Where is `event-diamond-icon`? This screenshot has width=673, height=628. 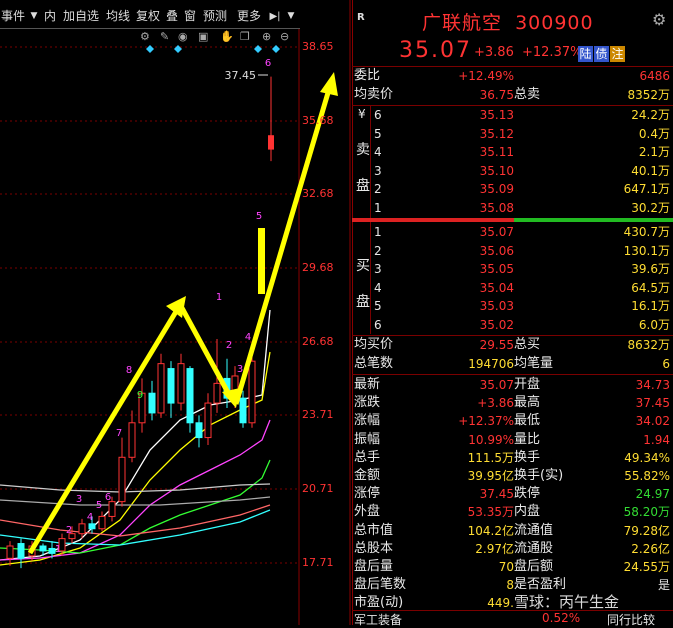
event-diamond-icon is located at coordinates (258, 49).